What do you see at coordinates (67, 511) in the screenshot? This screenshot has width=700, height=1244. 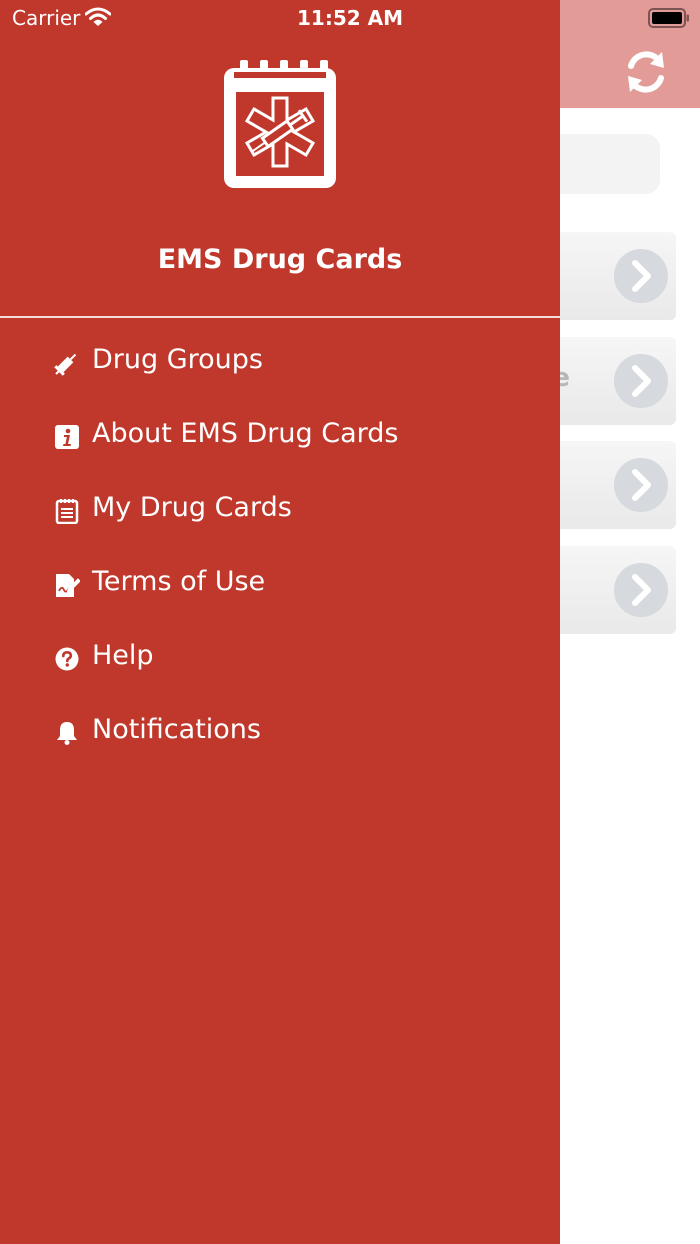 I see `notepad-icon` at bounding box center [67, 511].